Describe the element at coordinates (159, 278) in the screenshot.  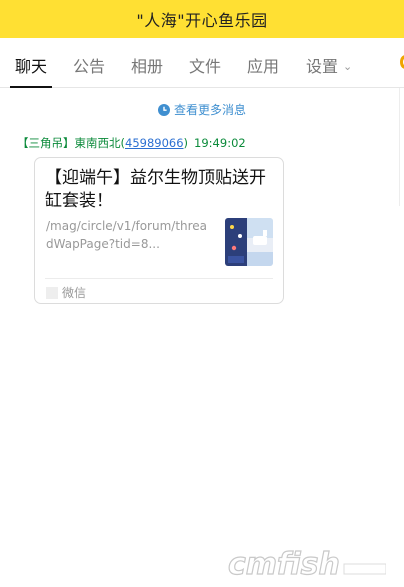
I see `card-divider` at that location.